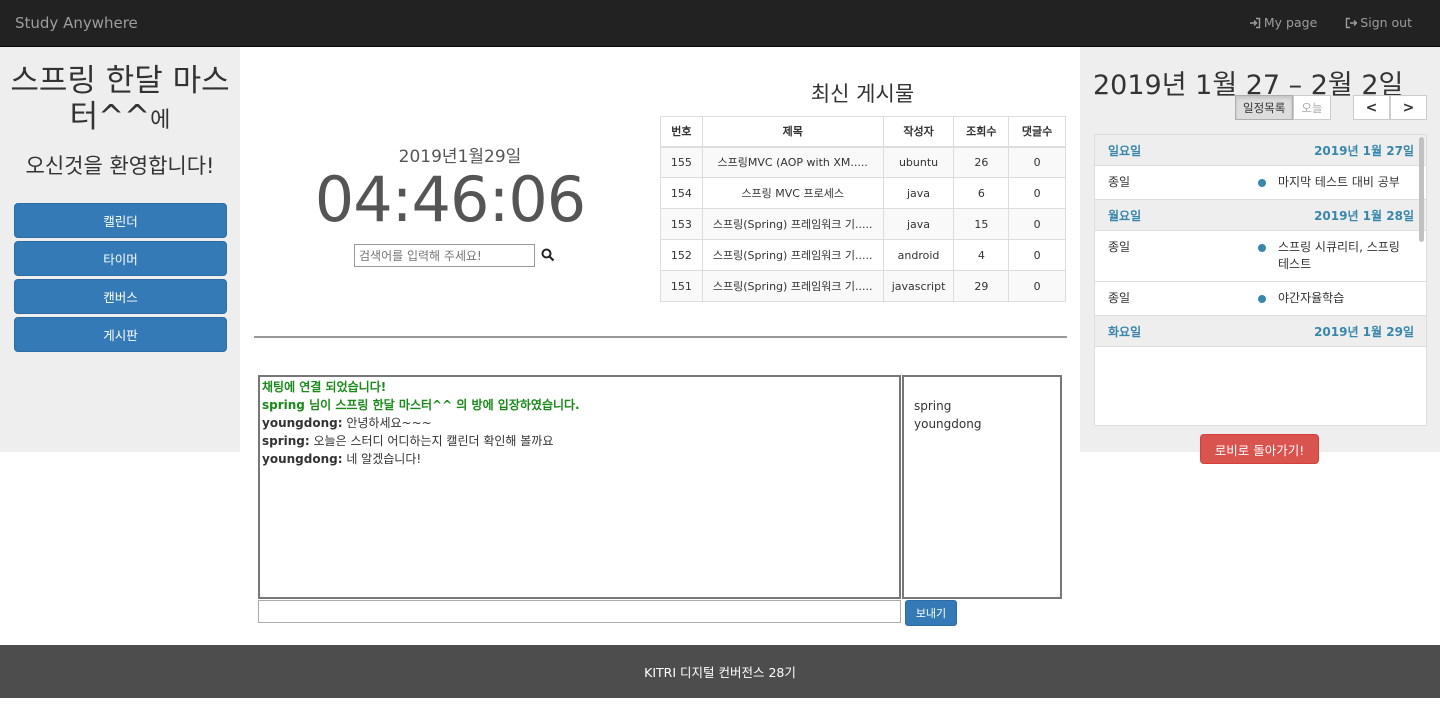 The height and width of the screenshot is (725, 1440). What do you see at coordinates (660, 337) in the screenshot?
I see `section-divider` at bounding box center [660, 337].